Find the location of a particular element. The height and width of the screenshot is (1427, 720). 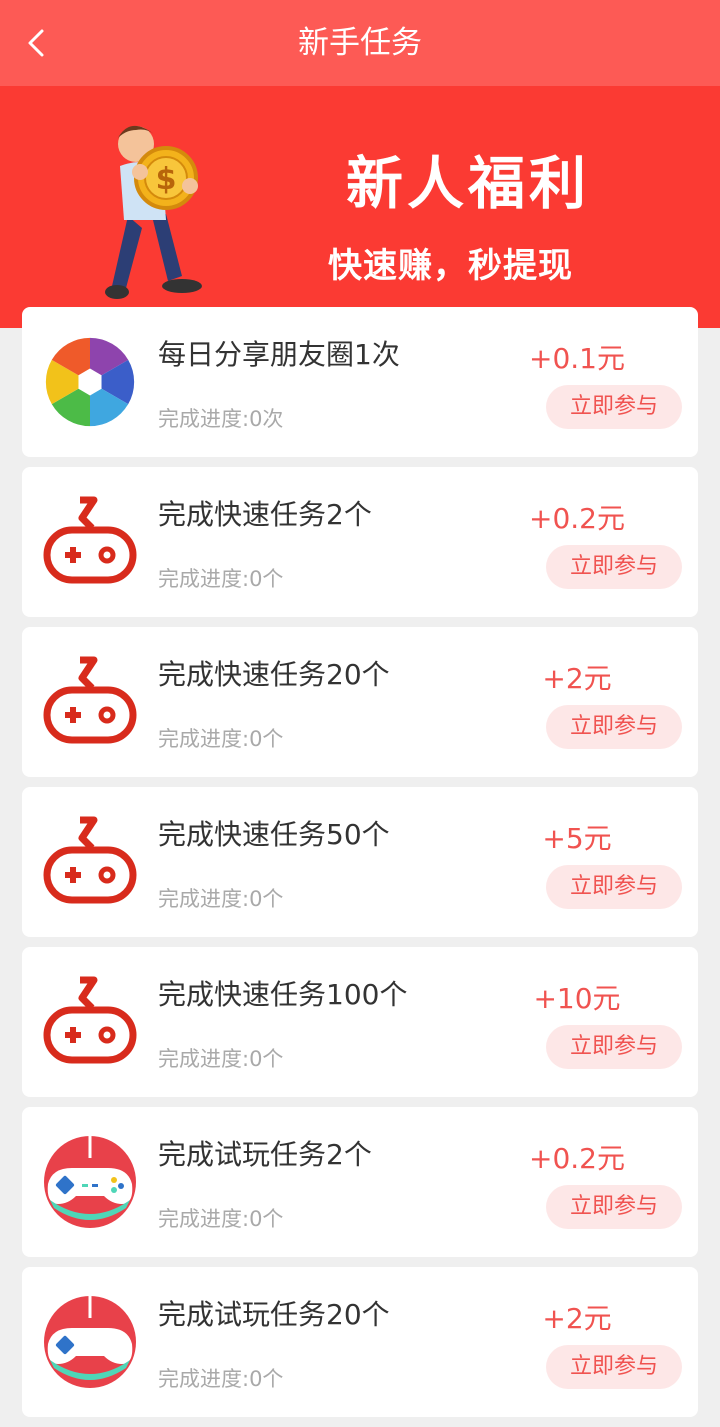

banner-title: 新人福利 is located at coordinates (468, 183).